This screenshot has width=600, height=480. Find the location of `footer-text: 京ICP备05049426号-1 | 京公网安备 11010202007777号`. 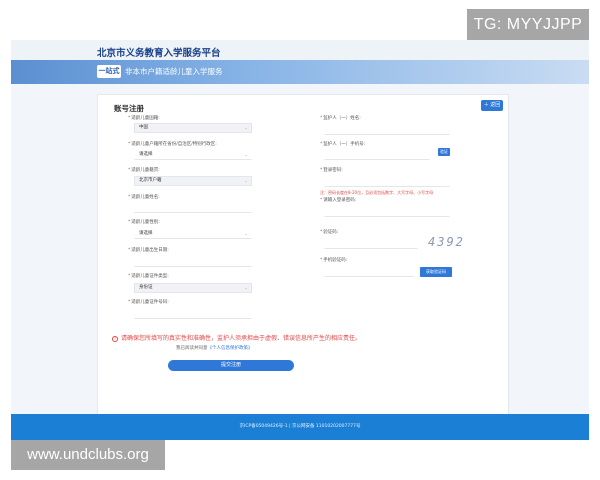

footer-text: 京ICP备05049426号-1 | 京公网安备 11010202007777号 is located at coordinates (300, 426).